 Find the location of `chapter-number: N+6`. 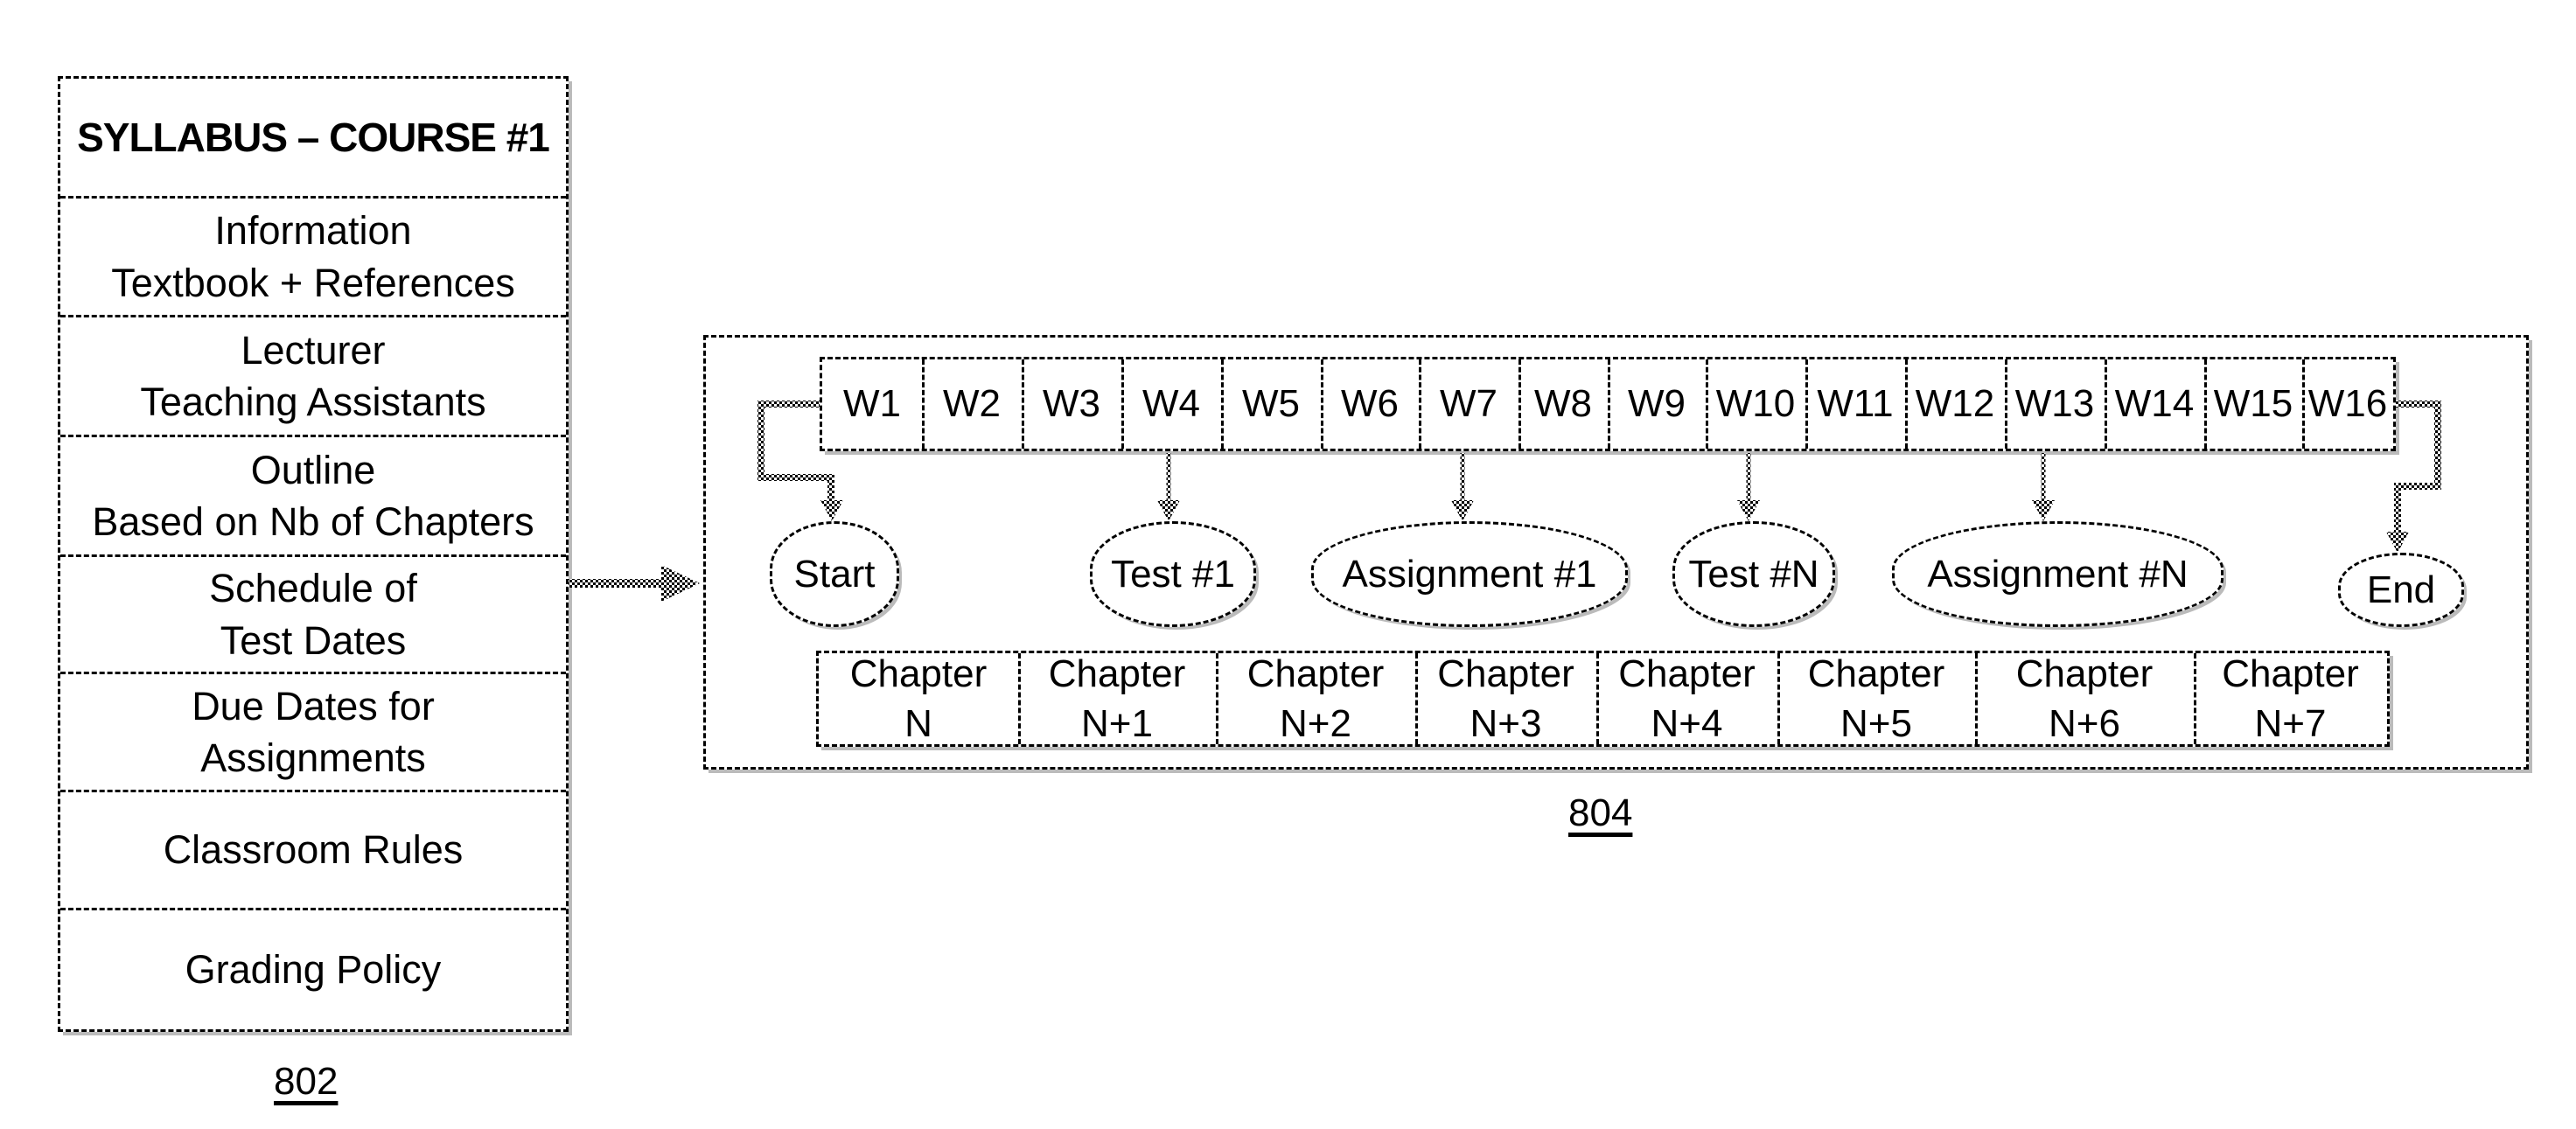

chapter-number: N+6 is located at coordinates (2084, 723).